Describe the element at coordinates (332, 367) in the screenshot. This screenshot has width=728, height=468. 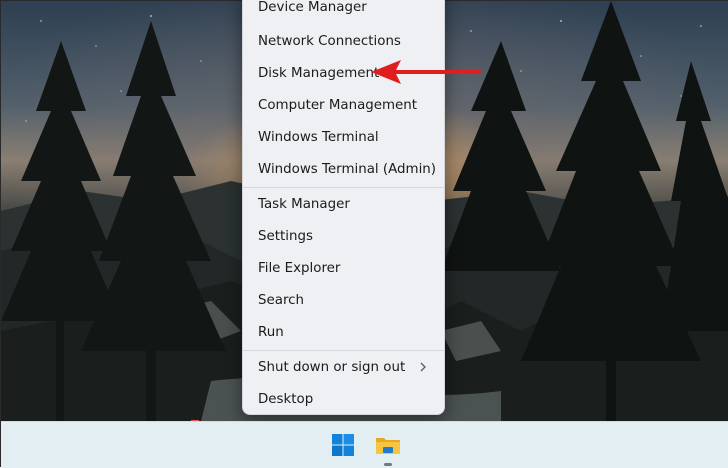
I see `menu-item-label: Shut down or sign out` at that location.